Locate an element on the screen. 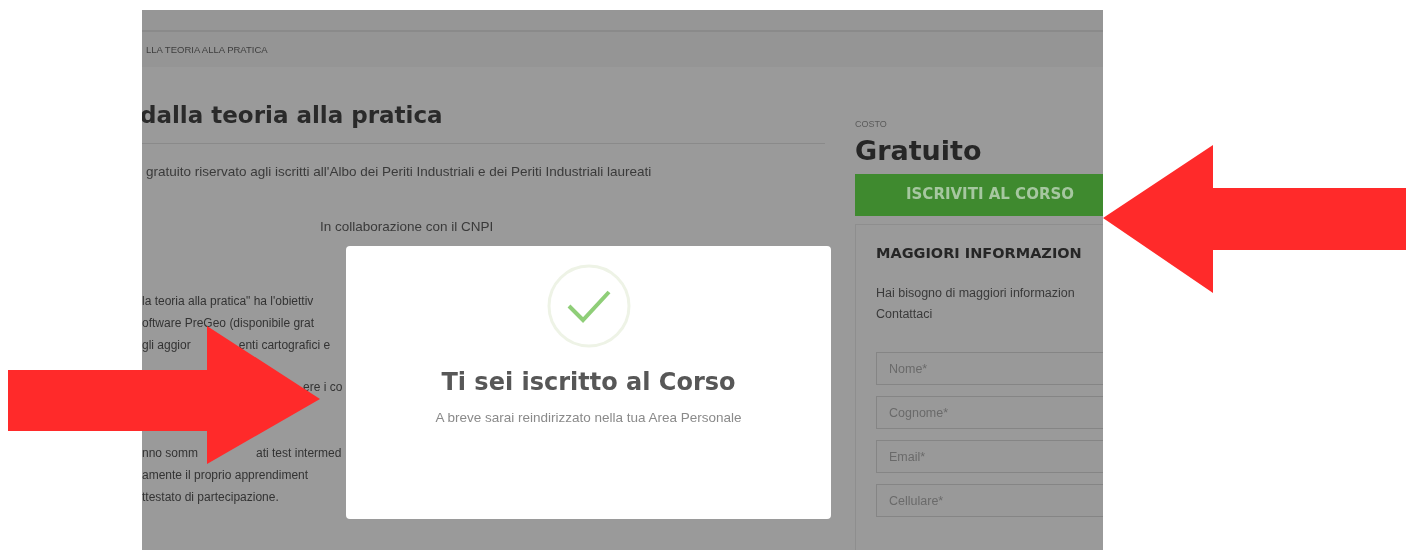 This screenshot has height=550, width=1406. paragraph-text: gli aggior is located at coordinates (166, 345).